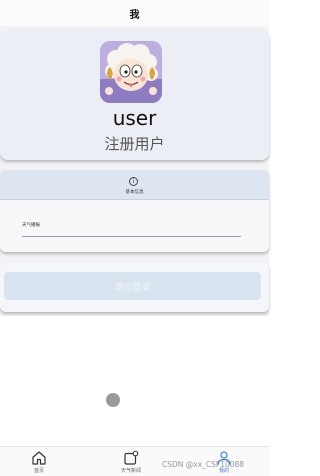 The width and height of the screenshot is (320, 476). What do you see at coordinates (134, 144) in the screenshot?
I see `user-role: 注册用户` at bounding box center [134, 144].